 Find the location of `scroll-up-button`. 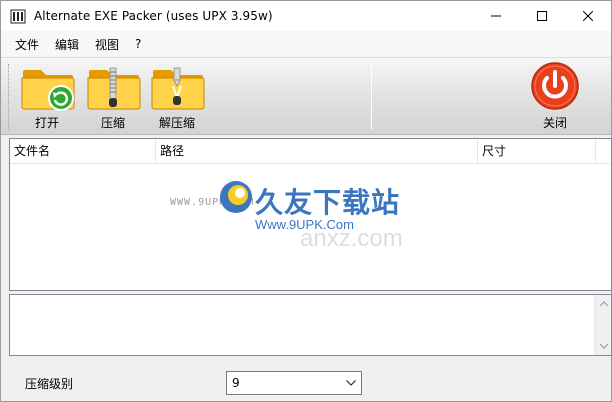

scroll-up-button is located at coordinates (603, 303).